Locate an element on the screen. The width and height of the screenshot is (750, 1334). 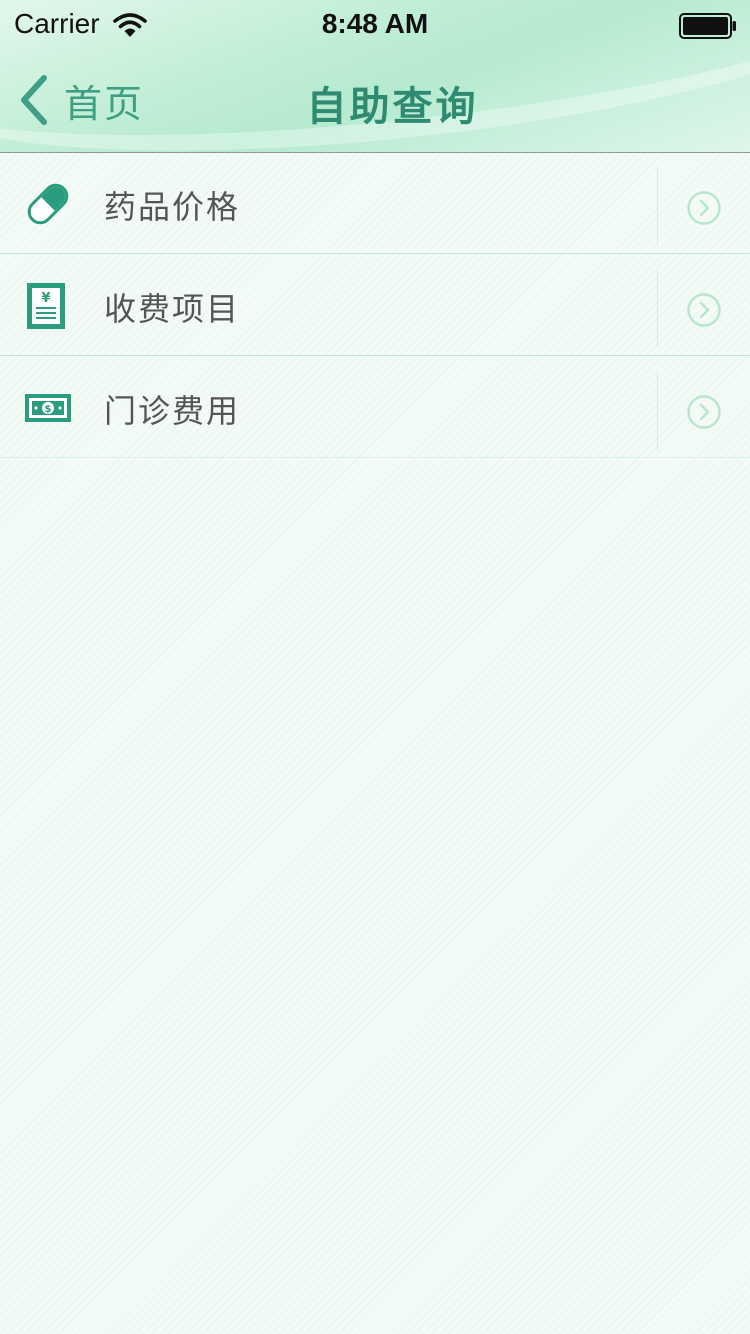
list-item-charge-items: ¥ 收费项目 is located at coordinates (375, 305).